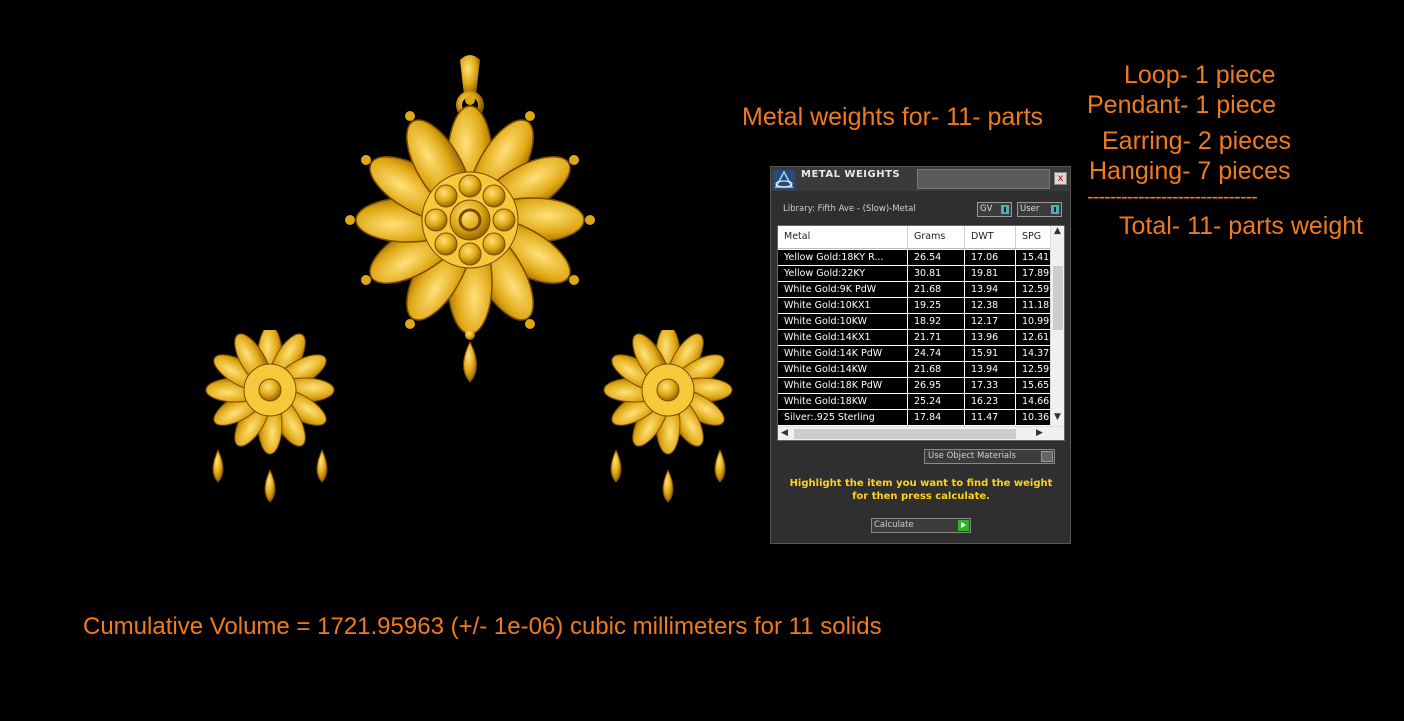  What do you see at coordinates (936, 337) in the screenshot?
I see `cell-grams: 21.71` at bounding box center [936, 337].